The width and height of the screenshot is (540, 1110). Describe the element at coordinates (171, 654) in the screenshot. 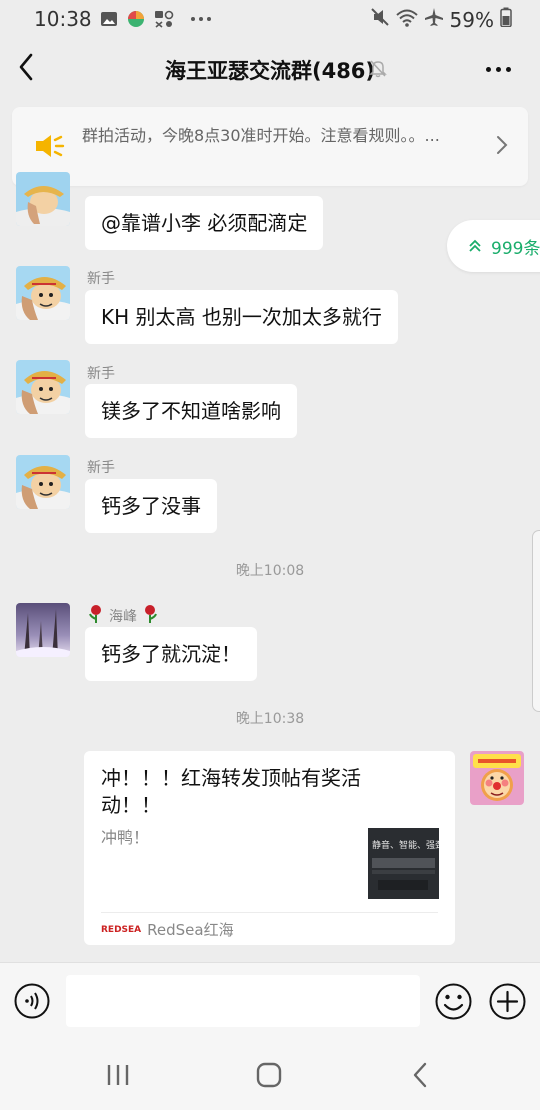

I see `message-bubble: 钙多了就沉淀！` at that location.